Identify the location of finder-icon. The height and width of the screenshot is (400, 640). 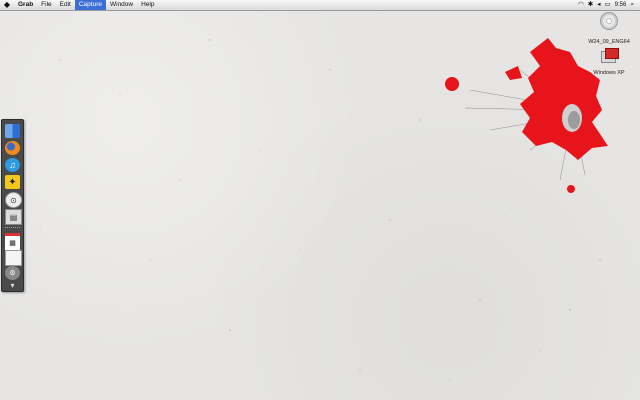
(12, 131).